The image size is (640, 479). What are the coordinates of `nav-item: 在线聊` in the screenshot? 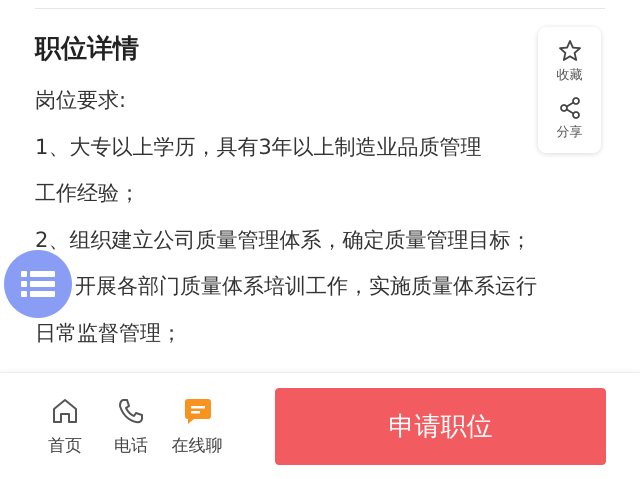 It's located at (197, 426).